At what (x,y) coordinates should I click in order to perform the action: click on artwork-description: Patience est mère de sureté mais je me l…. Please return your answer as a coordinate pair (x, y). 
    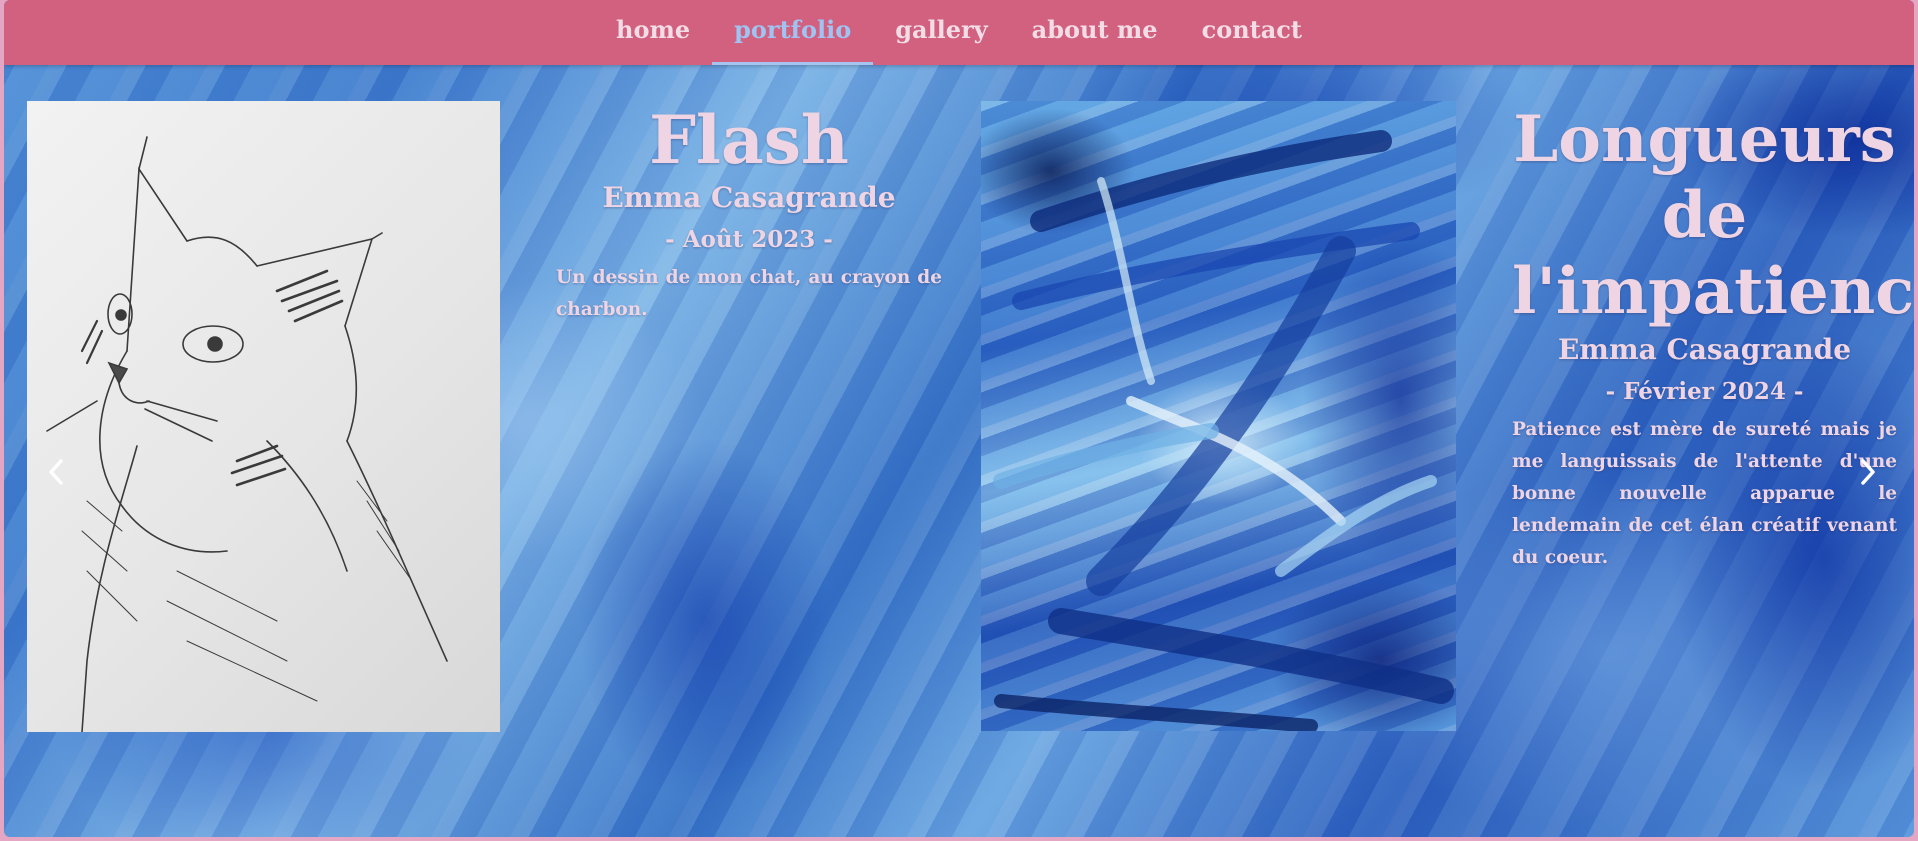
    Looking at the image, I should click on (1704, 493).